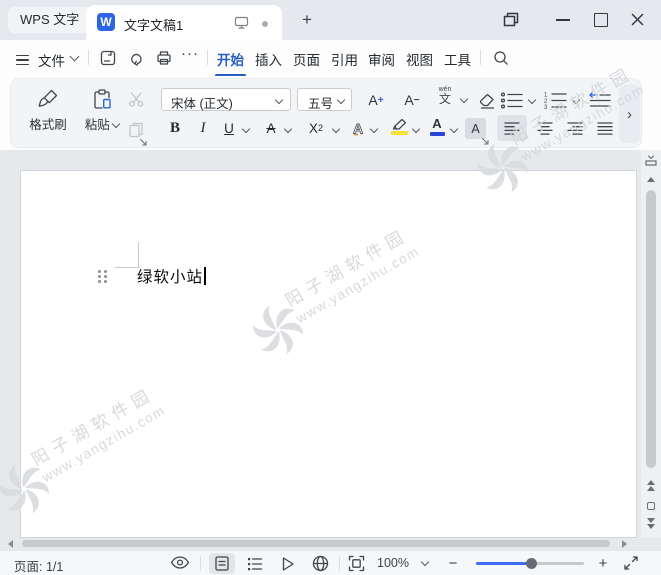 The height and width of the screenshot is (575, 661). I want to click on more-commands-icon: ···, so click(190, 53).